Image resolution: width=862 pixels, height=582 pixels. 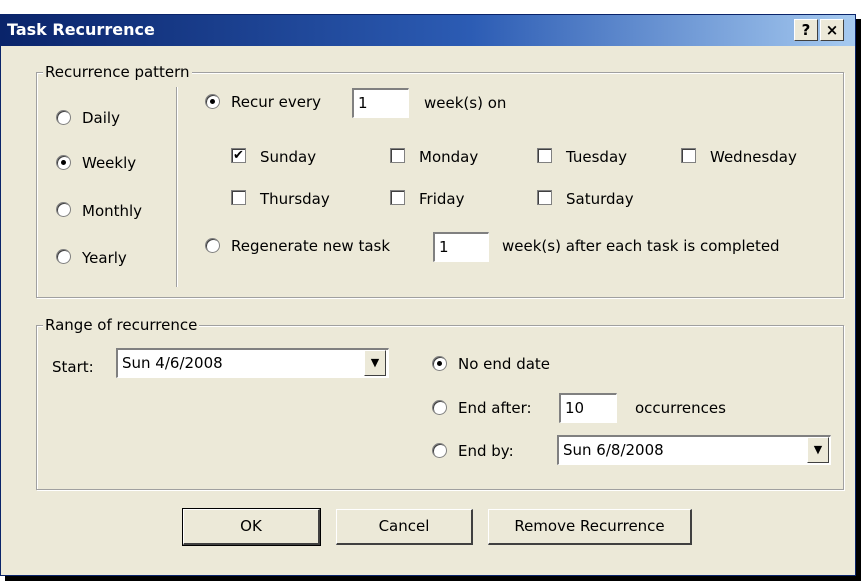 I want to click on close-button: ×, so click(x=832, y=30).